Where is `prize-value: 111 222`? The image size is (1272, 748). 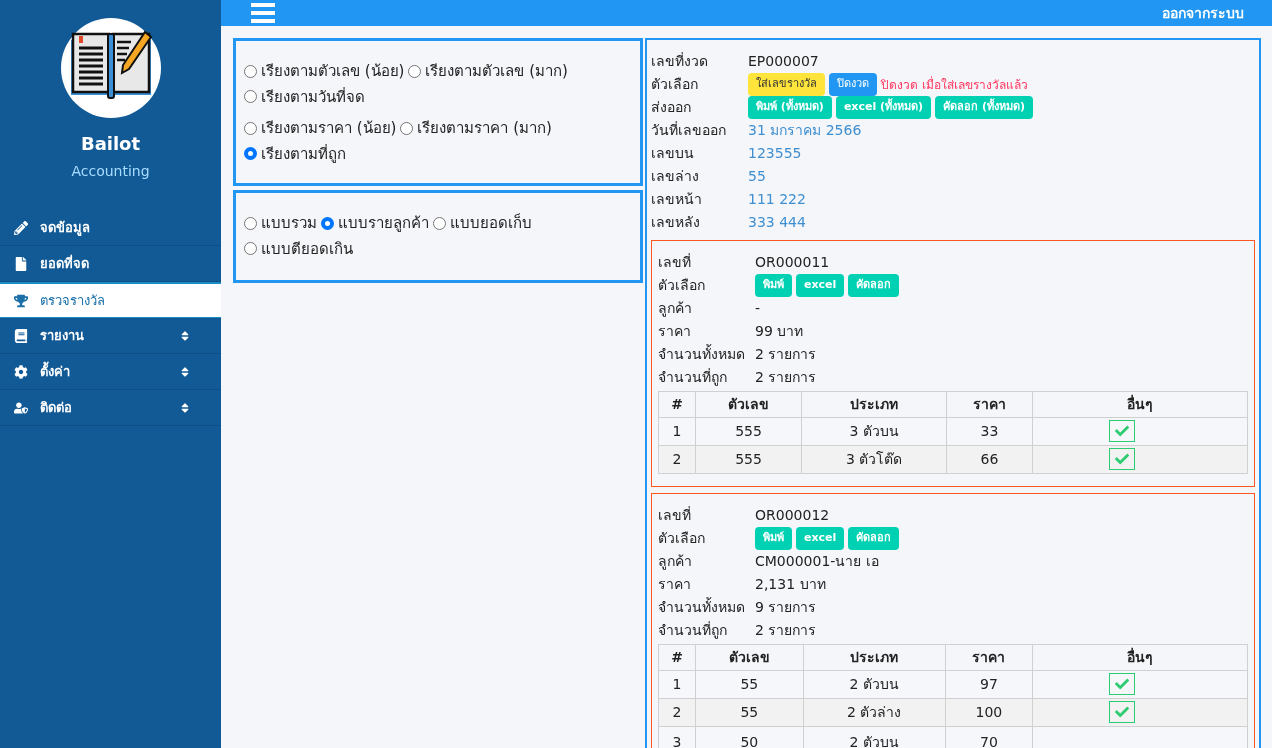
prize-value: 111 222 is located at coordinates (777, 199).